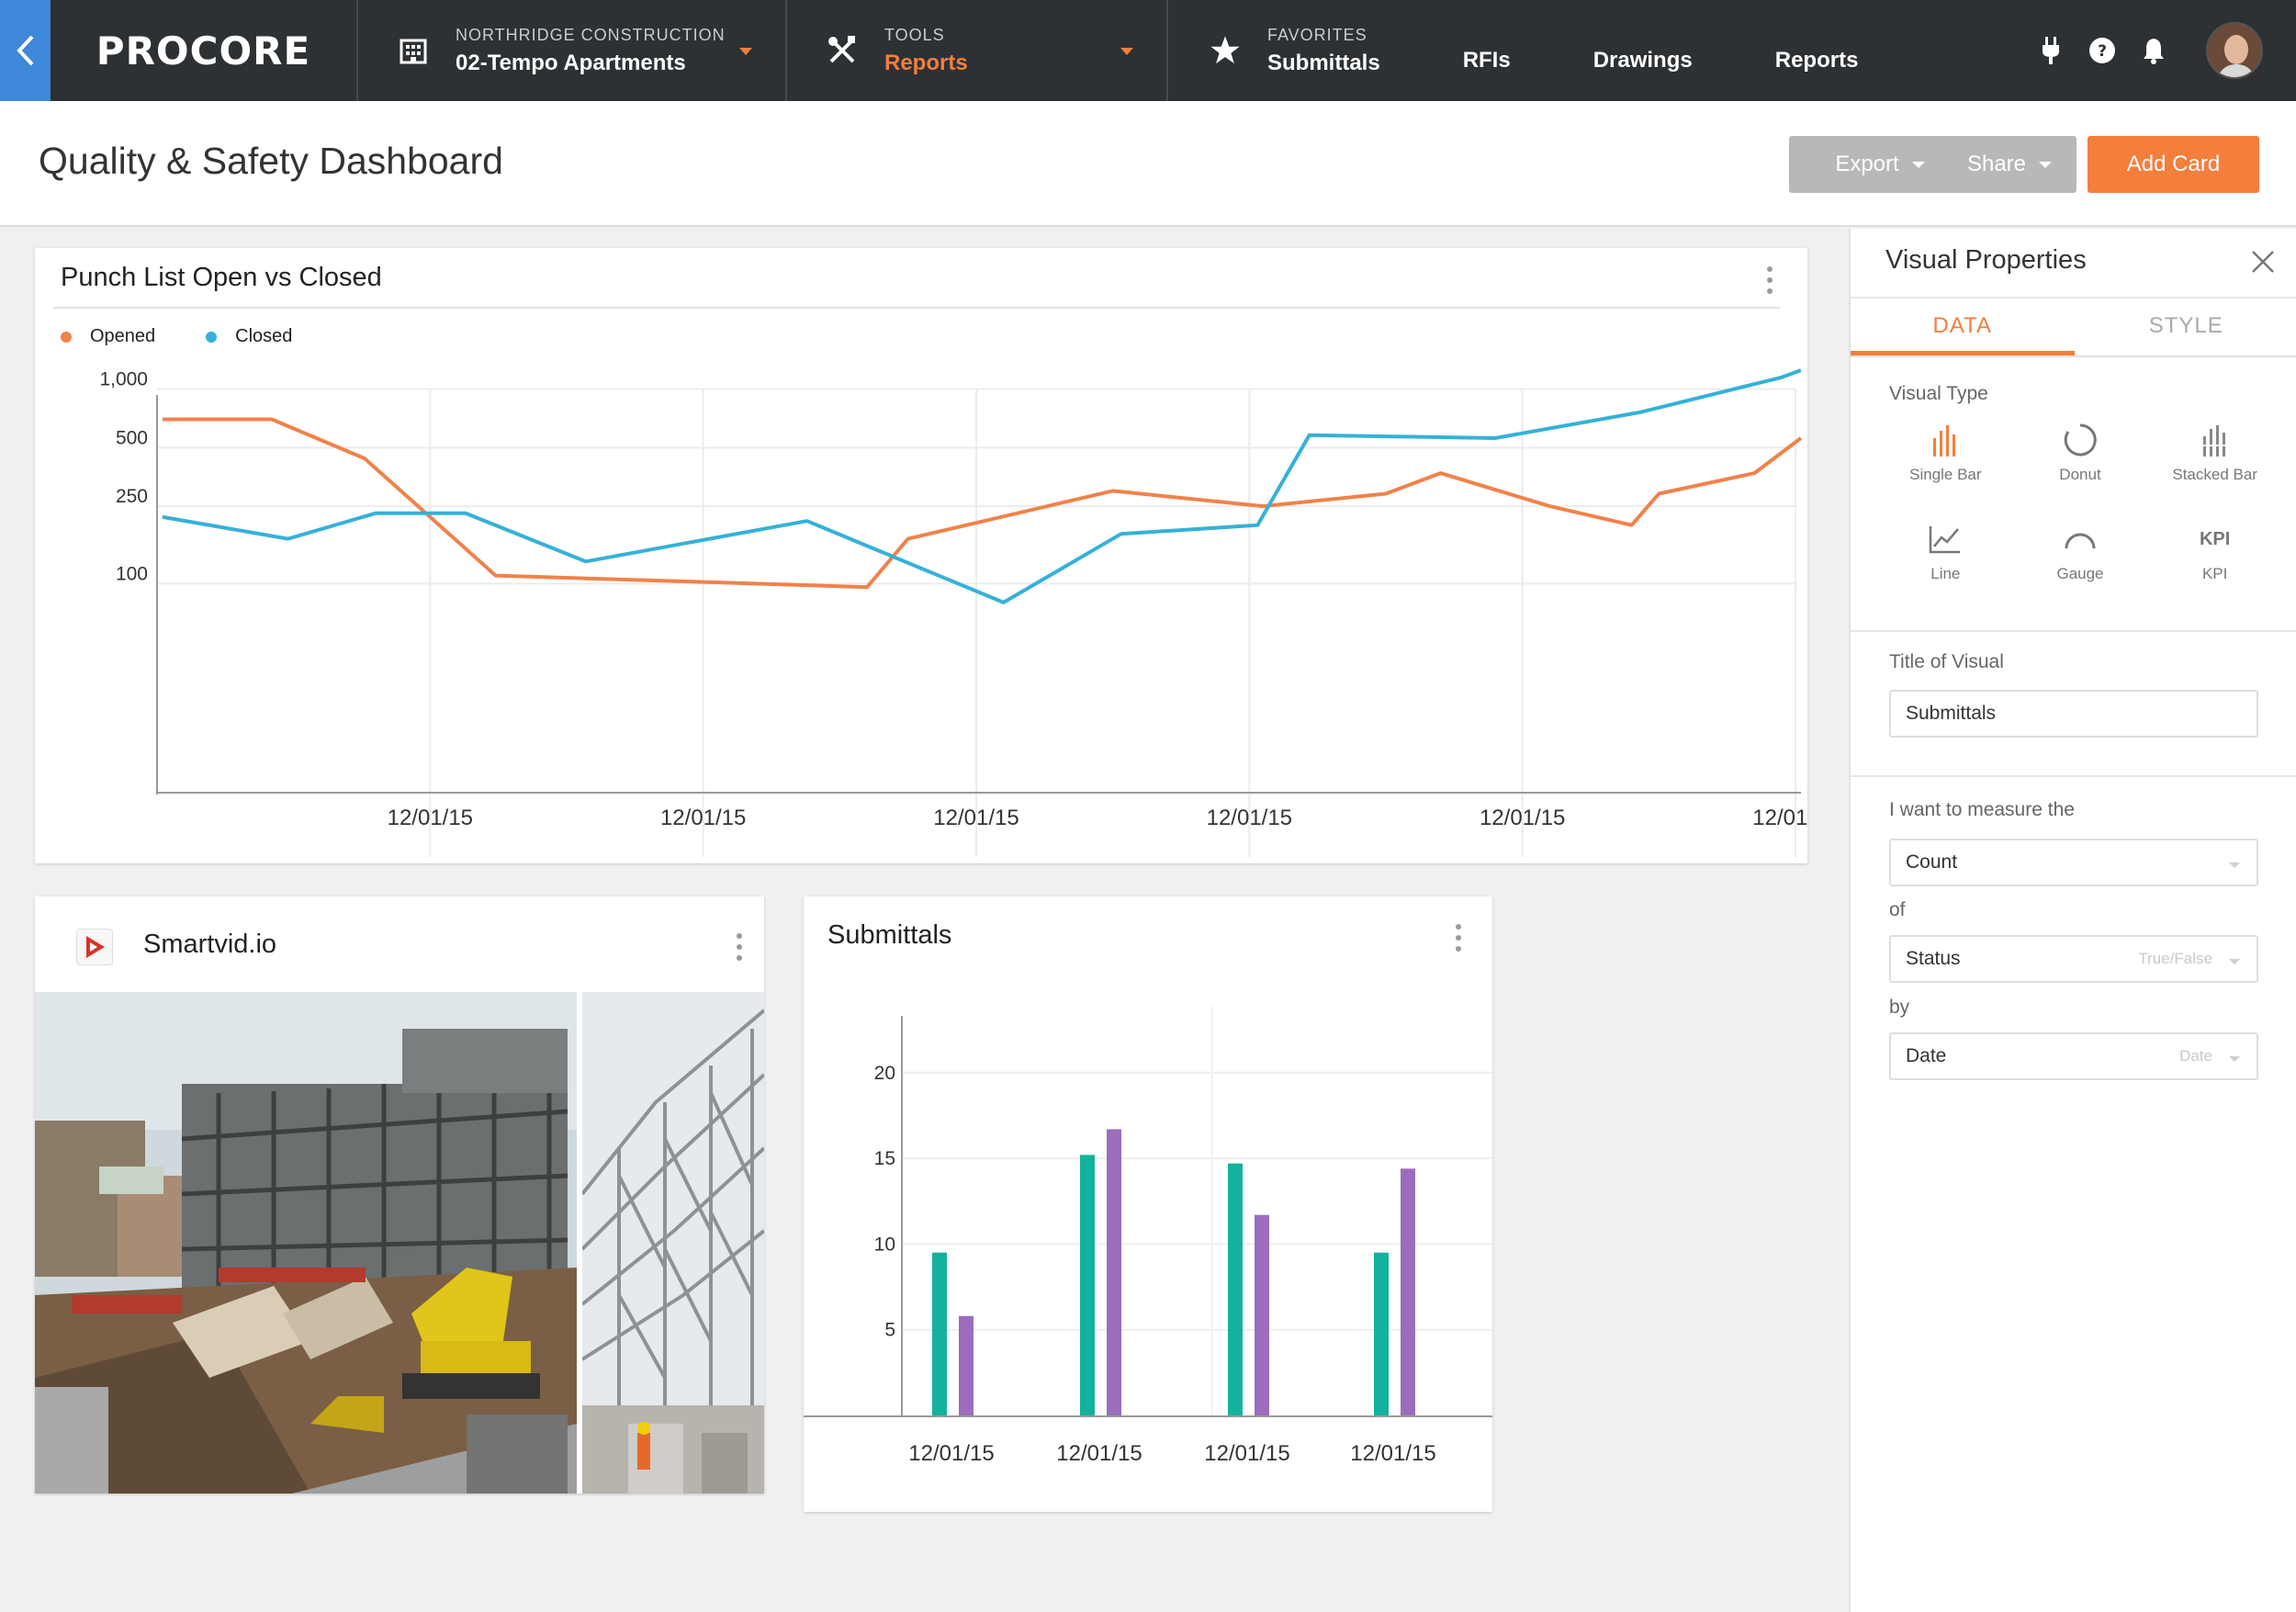 This screenshot has width=2296, height=1612. I want to click on measure-select: Count, so click(2073, 862).